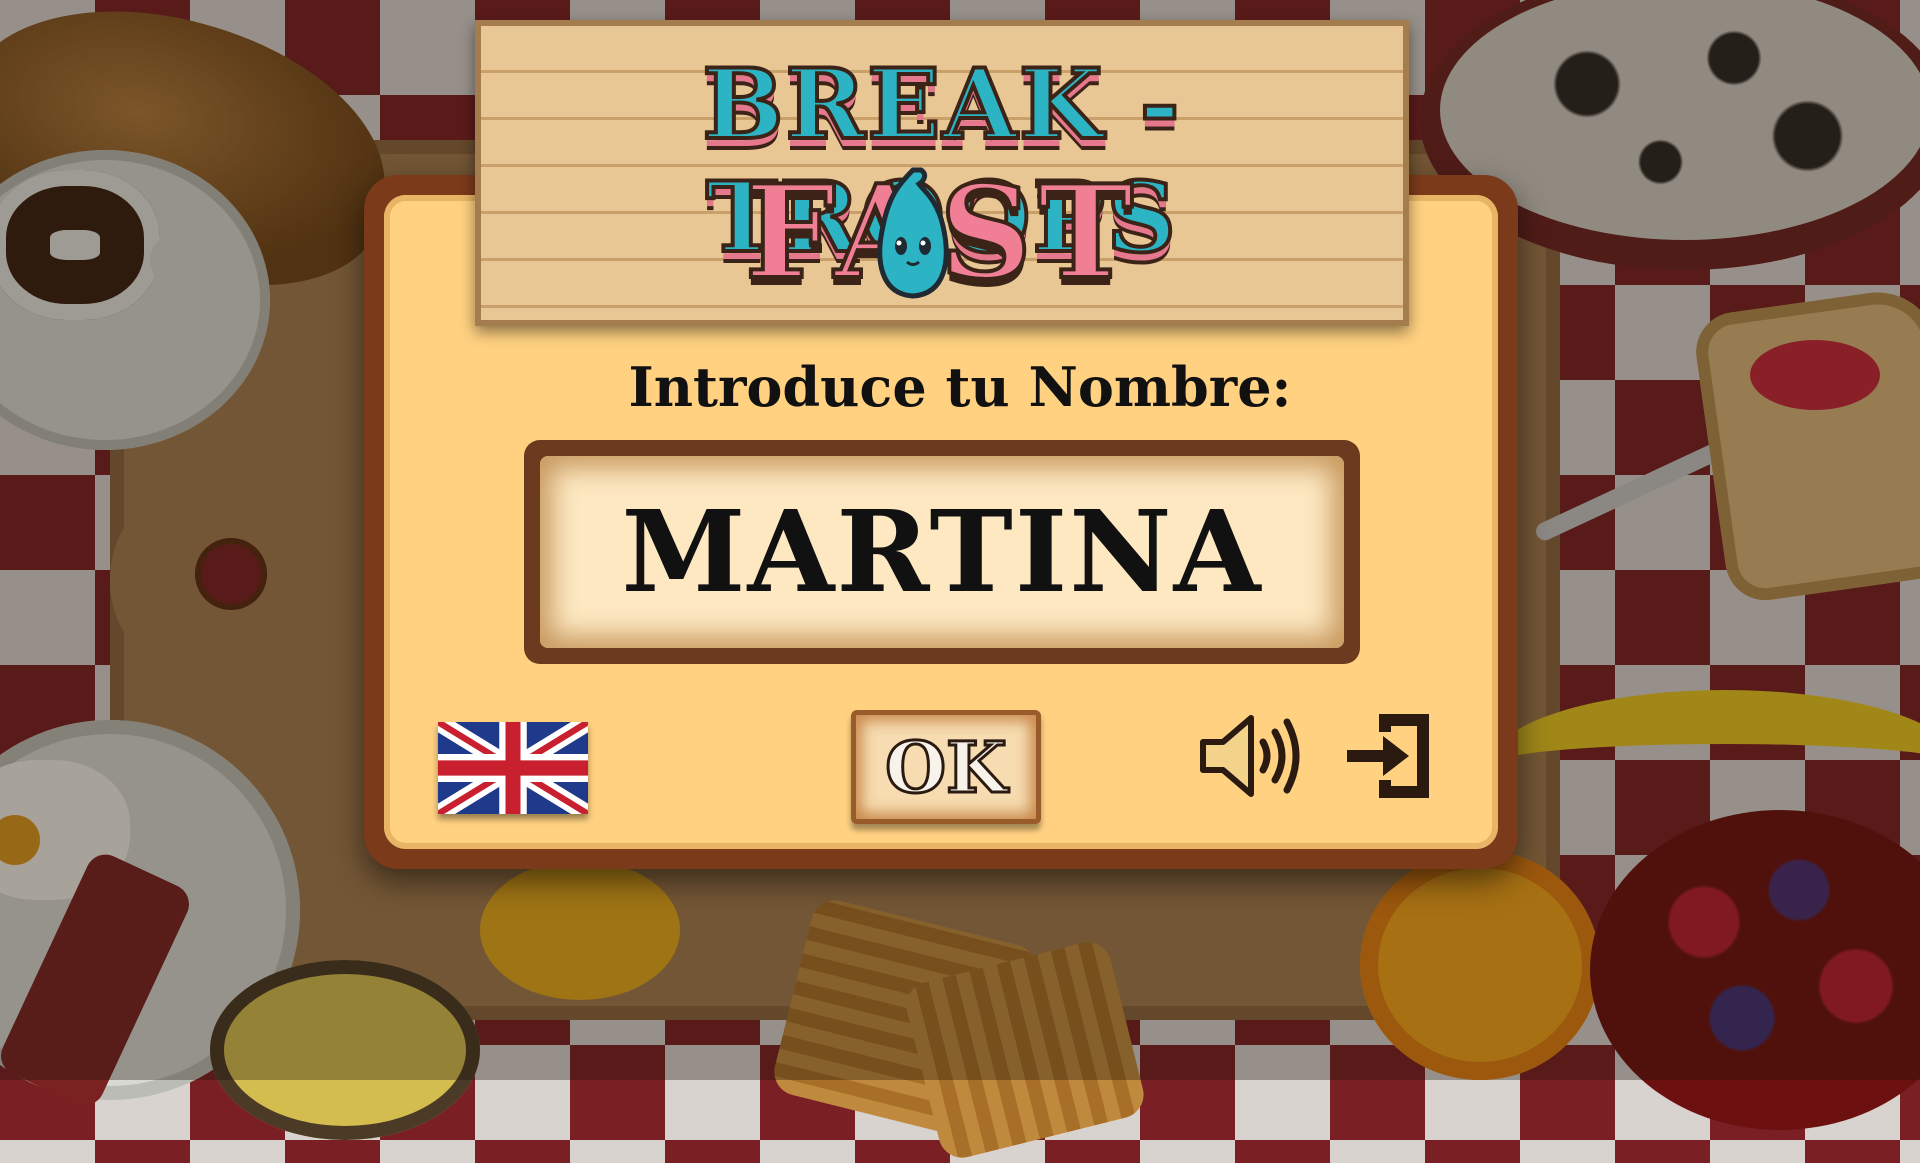  What do you see at coordinates (1389, 756) in the screenshot?
I see `exit-icon` at bounding box center [1389, 756].